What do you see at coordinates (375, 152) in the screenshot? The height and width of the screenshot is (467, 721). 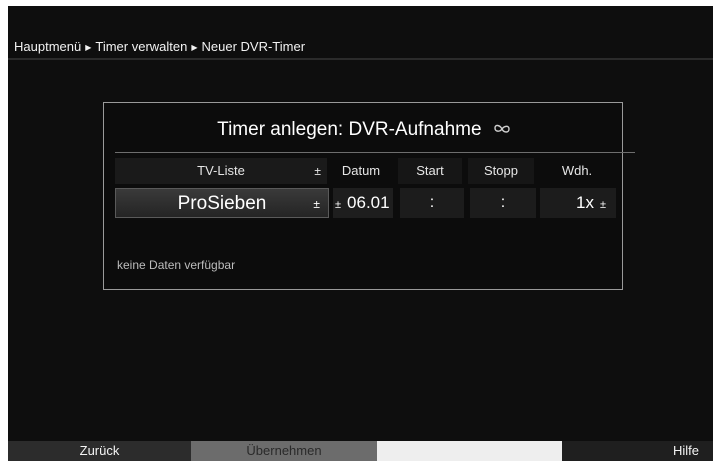 I see `dialog-title-divider` at bounding box center [375, 152].